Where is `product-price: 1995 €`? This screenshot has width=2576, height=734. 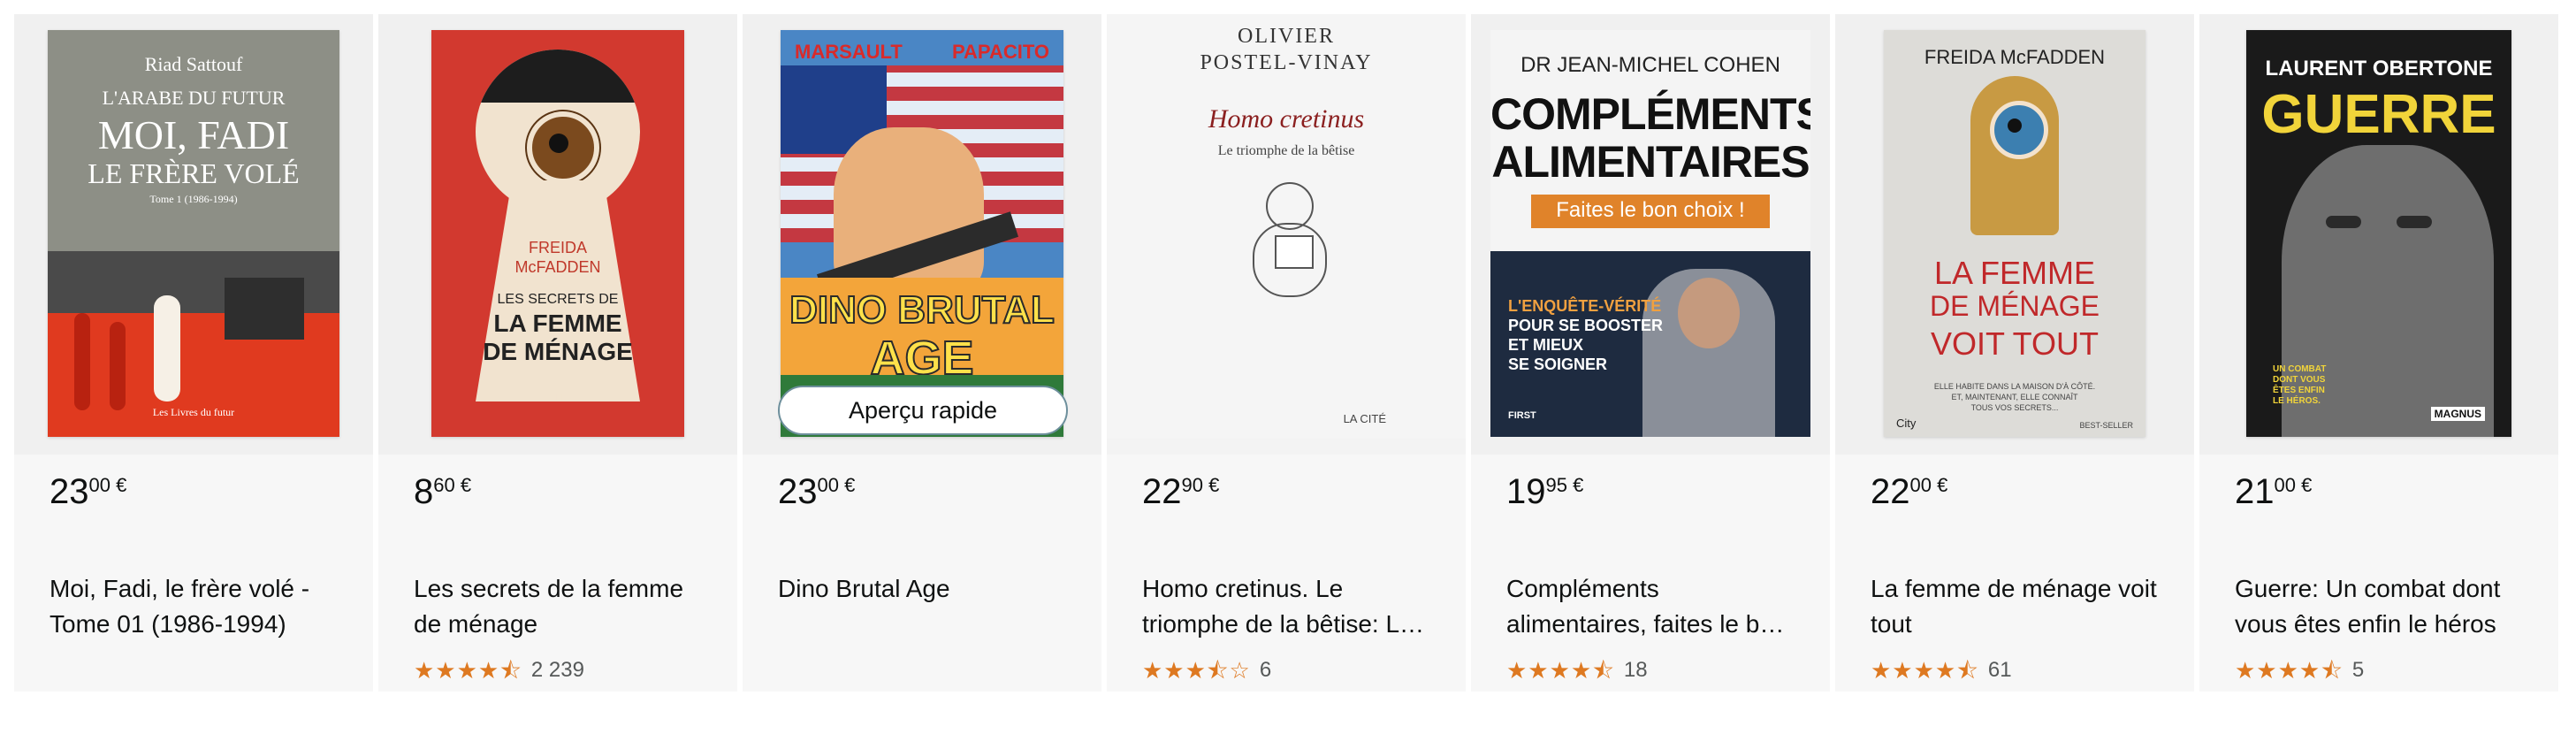 product-price: 1995 € is located at coordinates (1544, 491).